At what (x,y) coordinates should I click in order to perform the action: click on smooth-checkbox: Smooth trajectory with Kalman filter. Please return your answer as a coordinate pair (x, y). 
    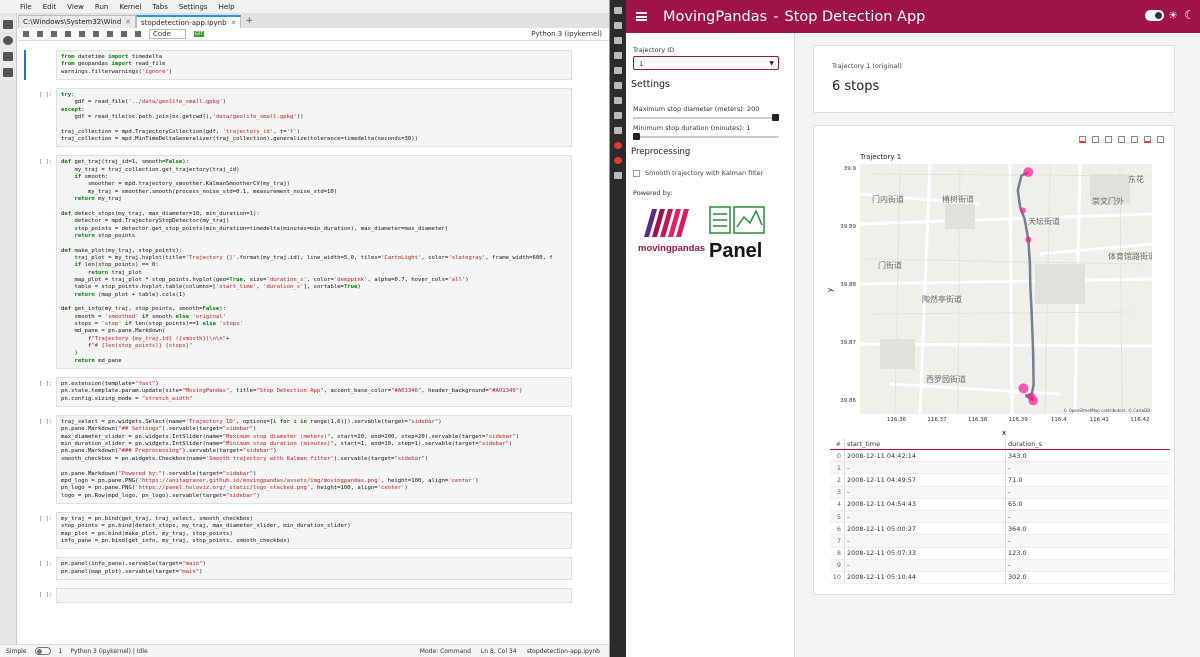
    Looking at the image, I should click on (698, 173).